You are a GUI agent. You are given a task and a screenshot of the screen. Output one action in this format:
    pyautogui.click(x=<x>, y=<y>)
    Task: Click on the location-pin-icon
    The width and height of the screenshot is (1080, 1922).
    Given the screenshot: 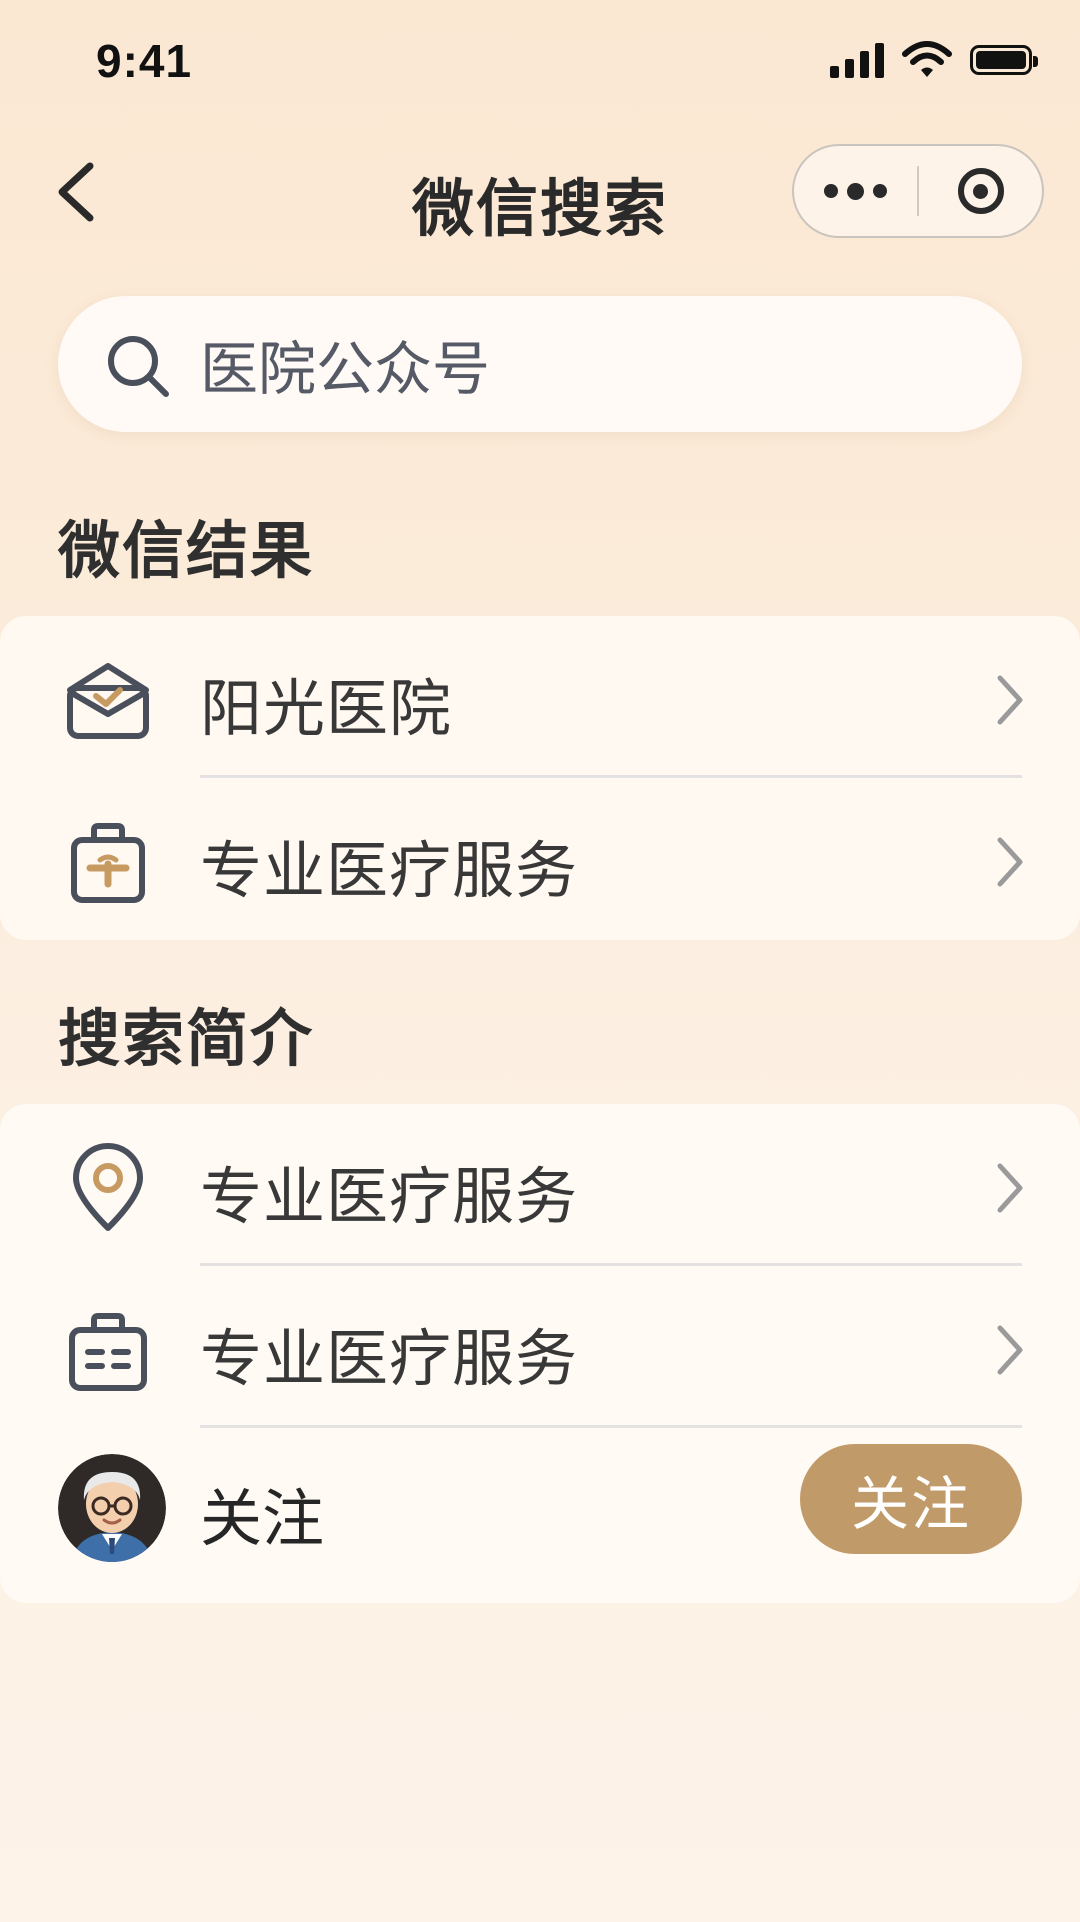 What is the action you would take?
    pyautogui.click(x=108, y=1187)
    